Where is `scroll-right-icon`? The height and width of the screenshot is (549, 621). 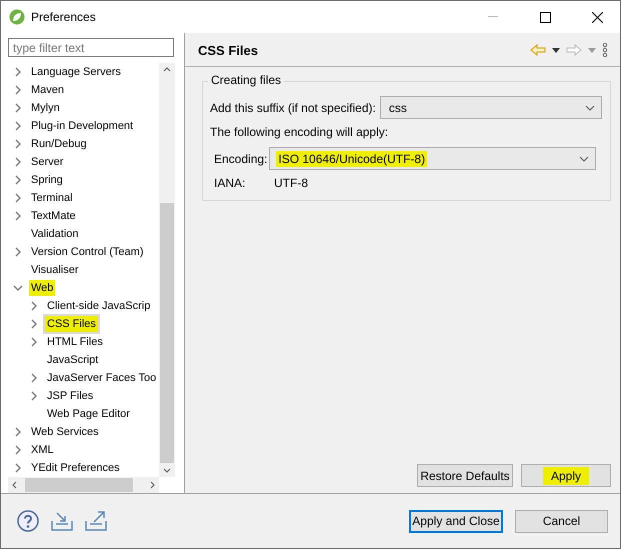 scroll-right-icon is located at coordinates (152, 485).